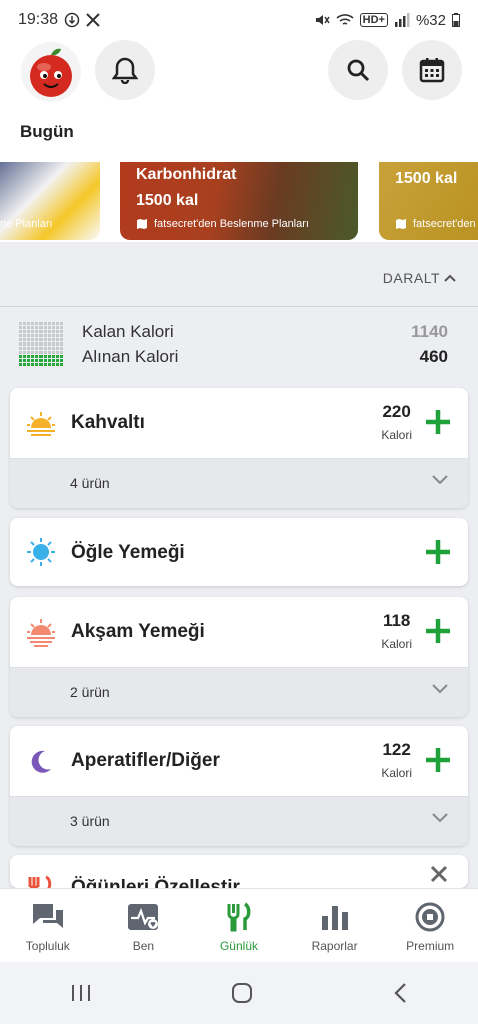 The height and width of the screenshot is (1024, 478). I want to click on wifi-icon, so click(345, 19).